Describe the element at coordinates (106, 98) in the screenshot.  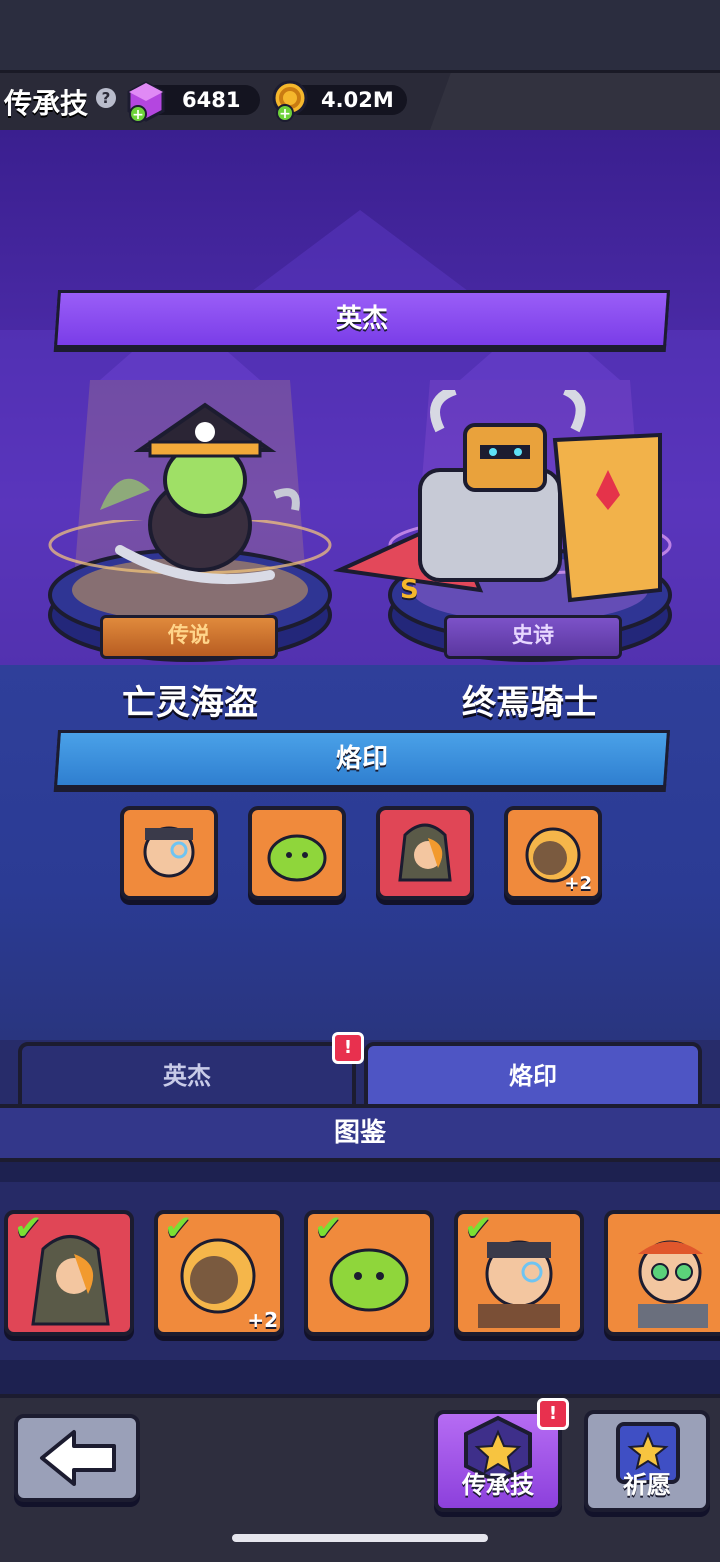
I see `help-icon: ?` at that location.